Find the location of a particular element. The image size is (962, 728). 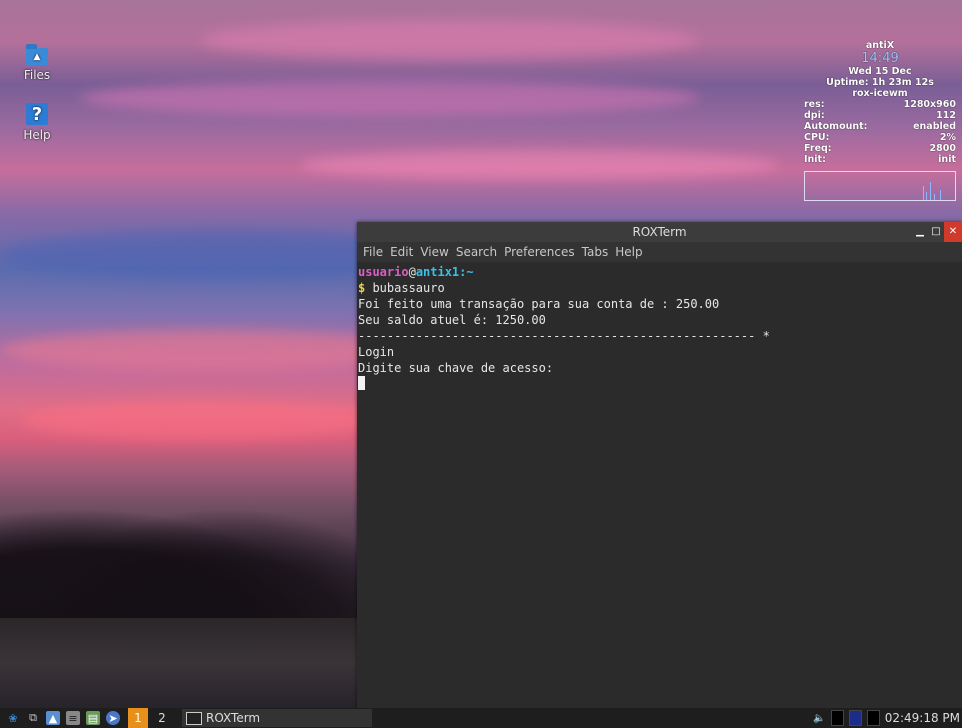

stat-row: Freq: 2800 is located at coordinates (880, 148).